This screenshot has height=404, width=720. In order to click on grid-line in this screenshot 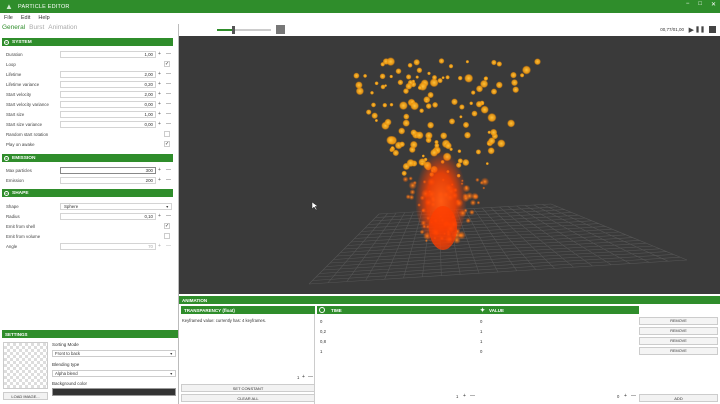, I will do `click(494, 266)`.